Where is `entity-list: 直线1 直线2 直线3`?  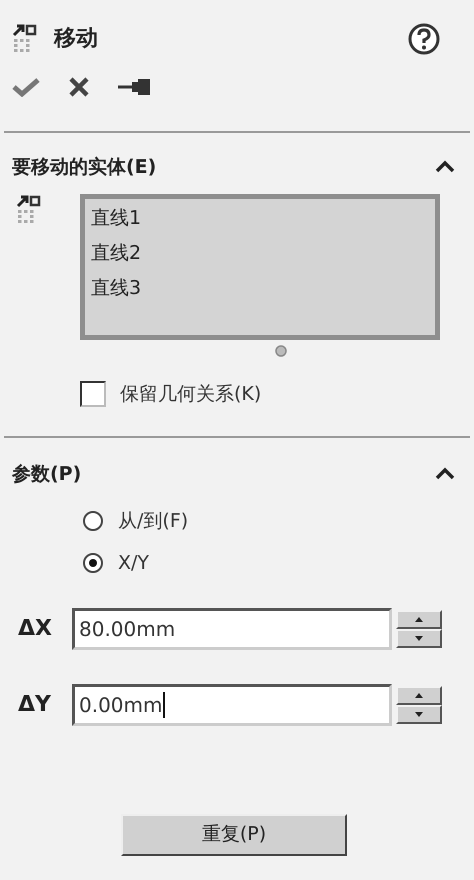
entity-list: 直线1 直线2 直线3 is located at coordinates (260, 267).